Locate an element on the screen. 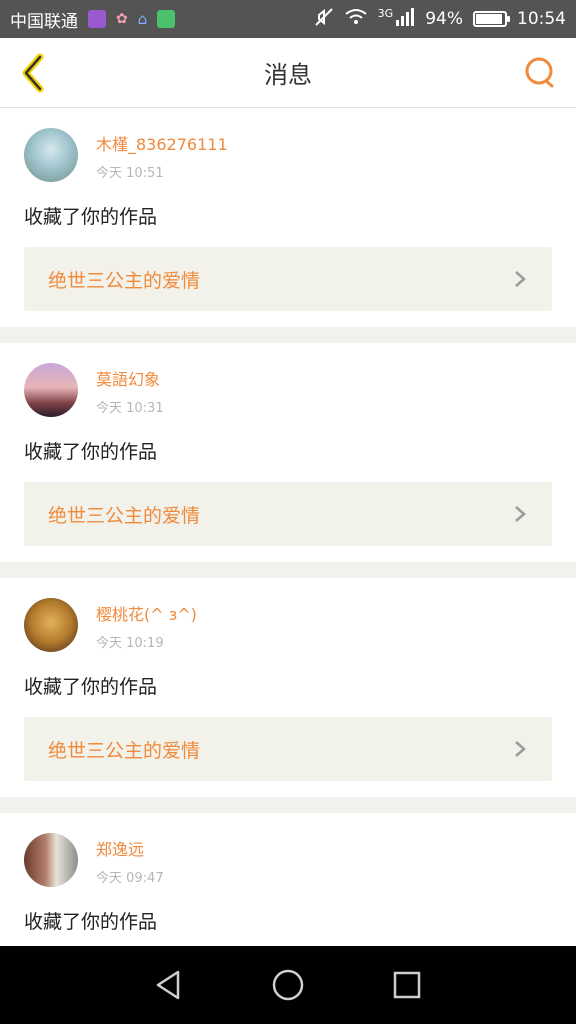  page-title: 消息 is located at coordinates (288, 75).